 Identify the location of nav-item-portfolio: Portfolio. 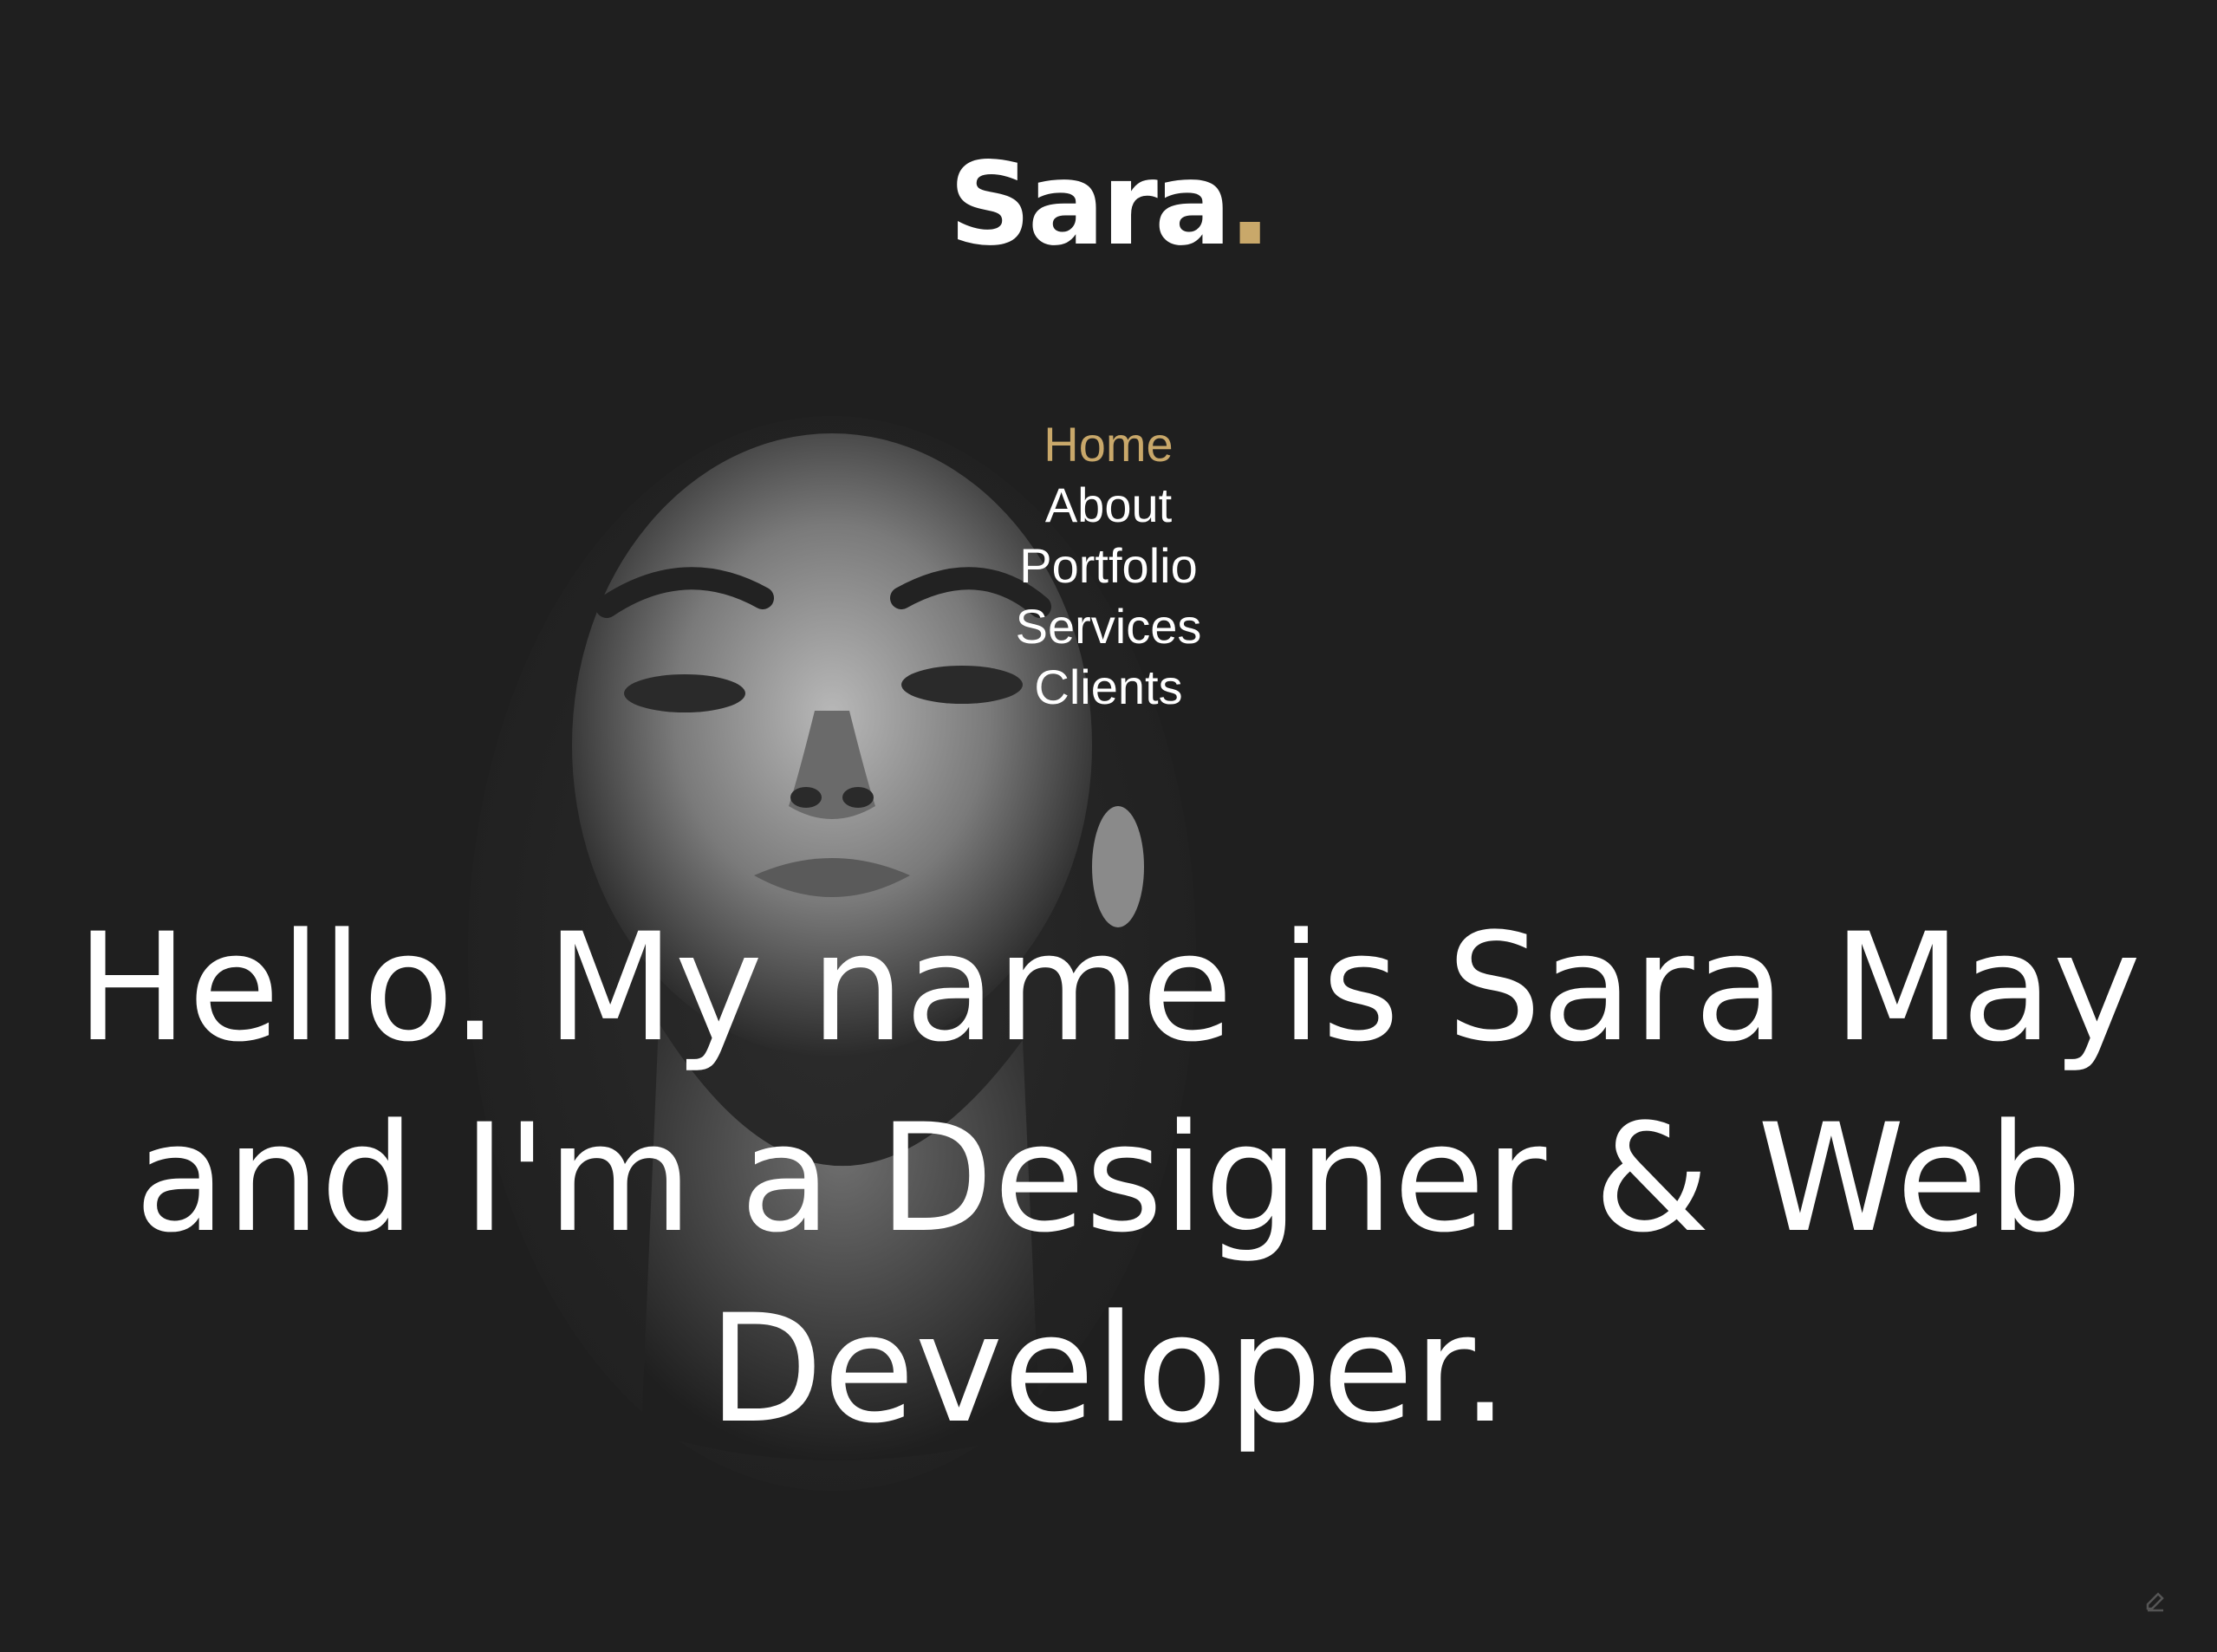
(1108, 566).